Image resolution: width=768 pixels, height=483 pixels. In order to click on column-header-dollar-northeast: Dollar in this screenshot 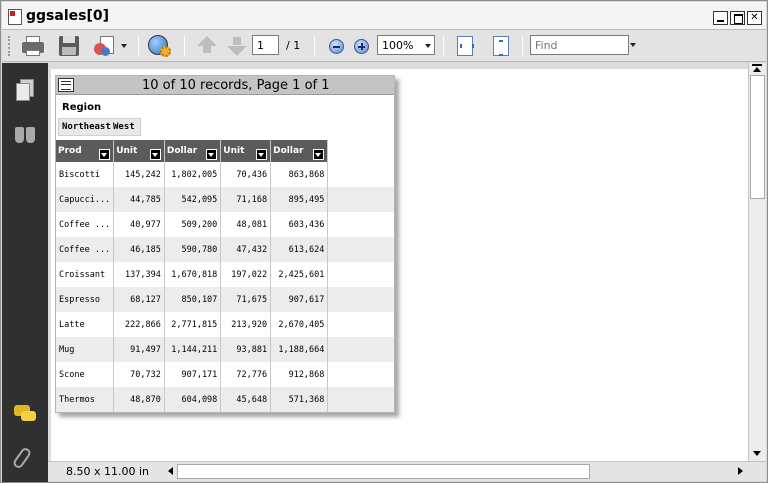, I will do `click(193, 151)`.